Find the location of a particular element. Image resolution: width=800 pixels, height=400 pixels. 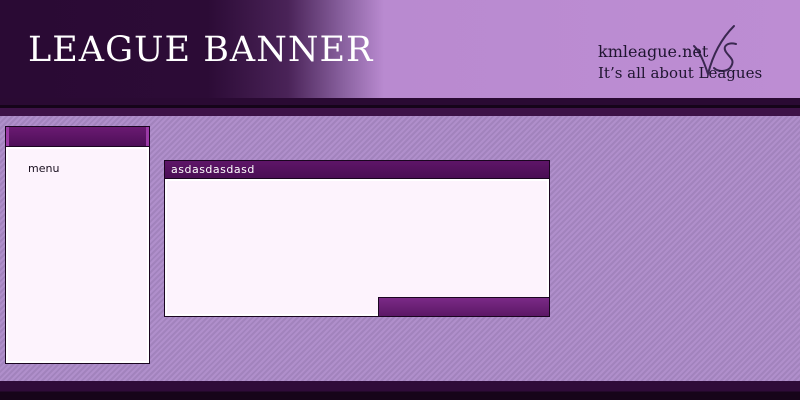

menu-panel-header is located at coordinates (77, 137).